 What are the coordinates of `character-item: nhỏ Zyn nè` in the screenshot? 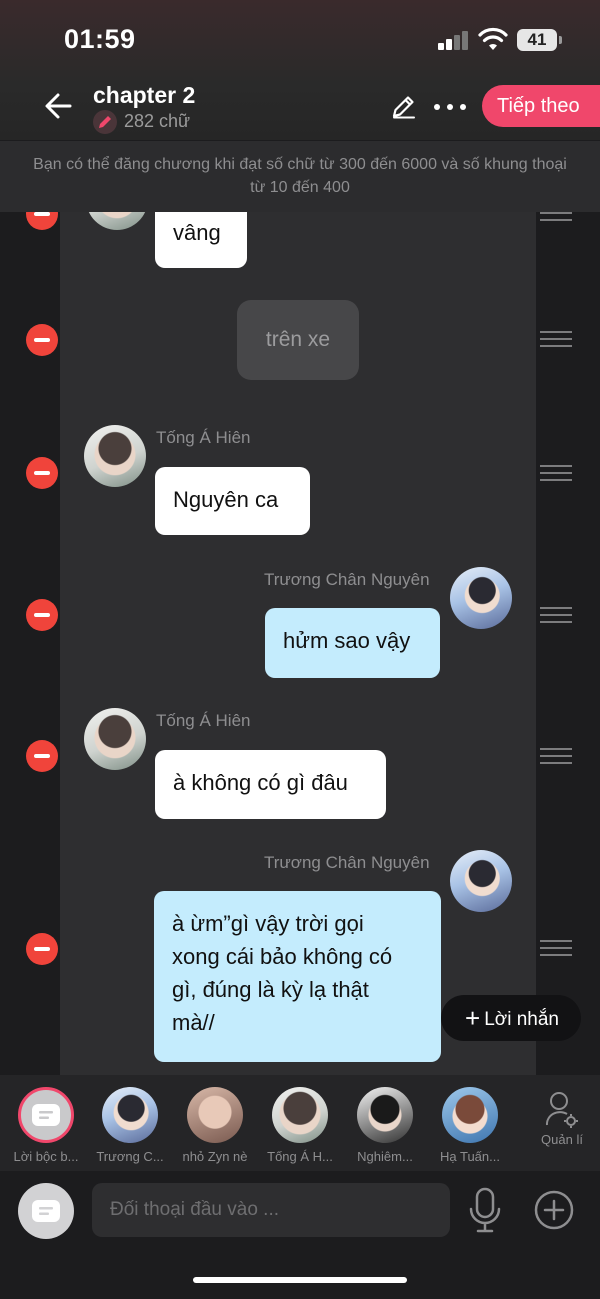 It's located at (215, 1125).